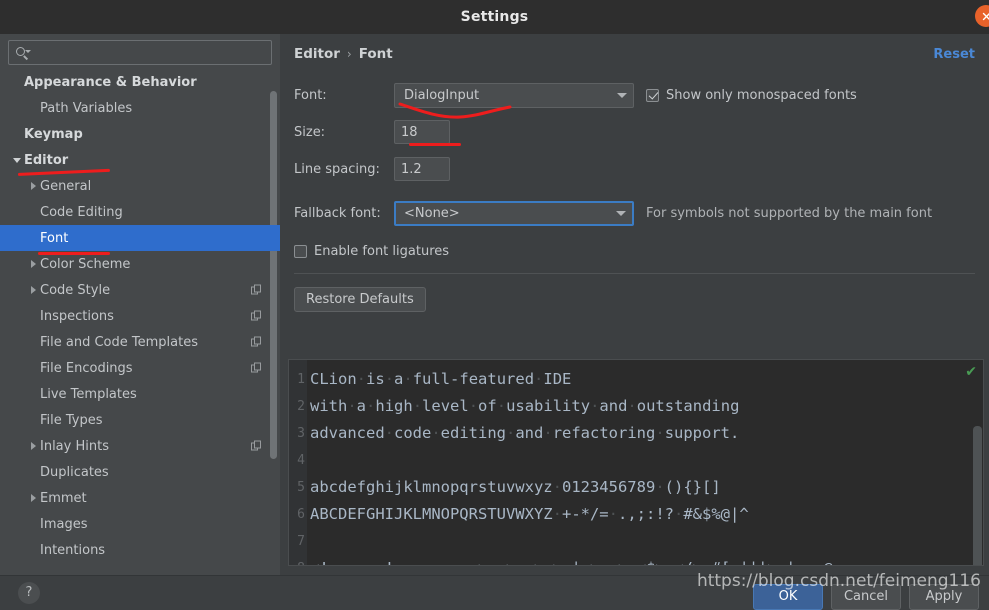  I want to click on sidebar-item-label: Color Scheme, so click(85, 264).